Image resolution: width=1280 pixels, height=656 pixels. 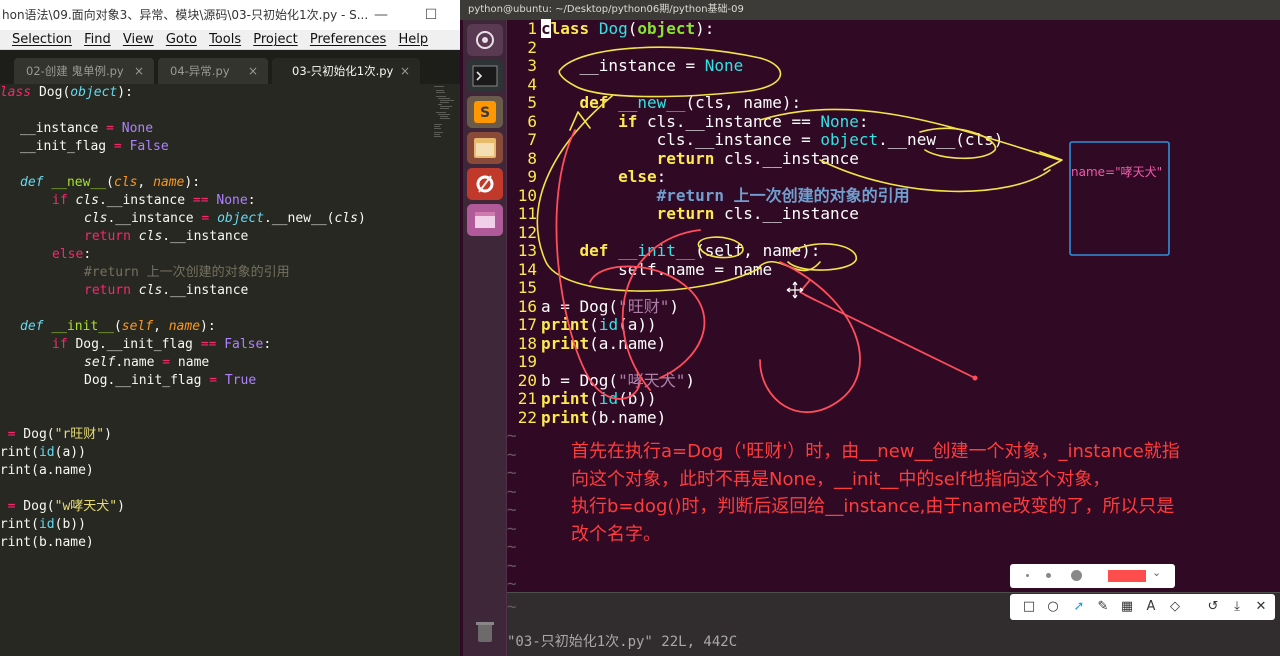 I want to click on code-line: a = Dog("r旺财"), so click(x=59, y=434).